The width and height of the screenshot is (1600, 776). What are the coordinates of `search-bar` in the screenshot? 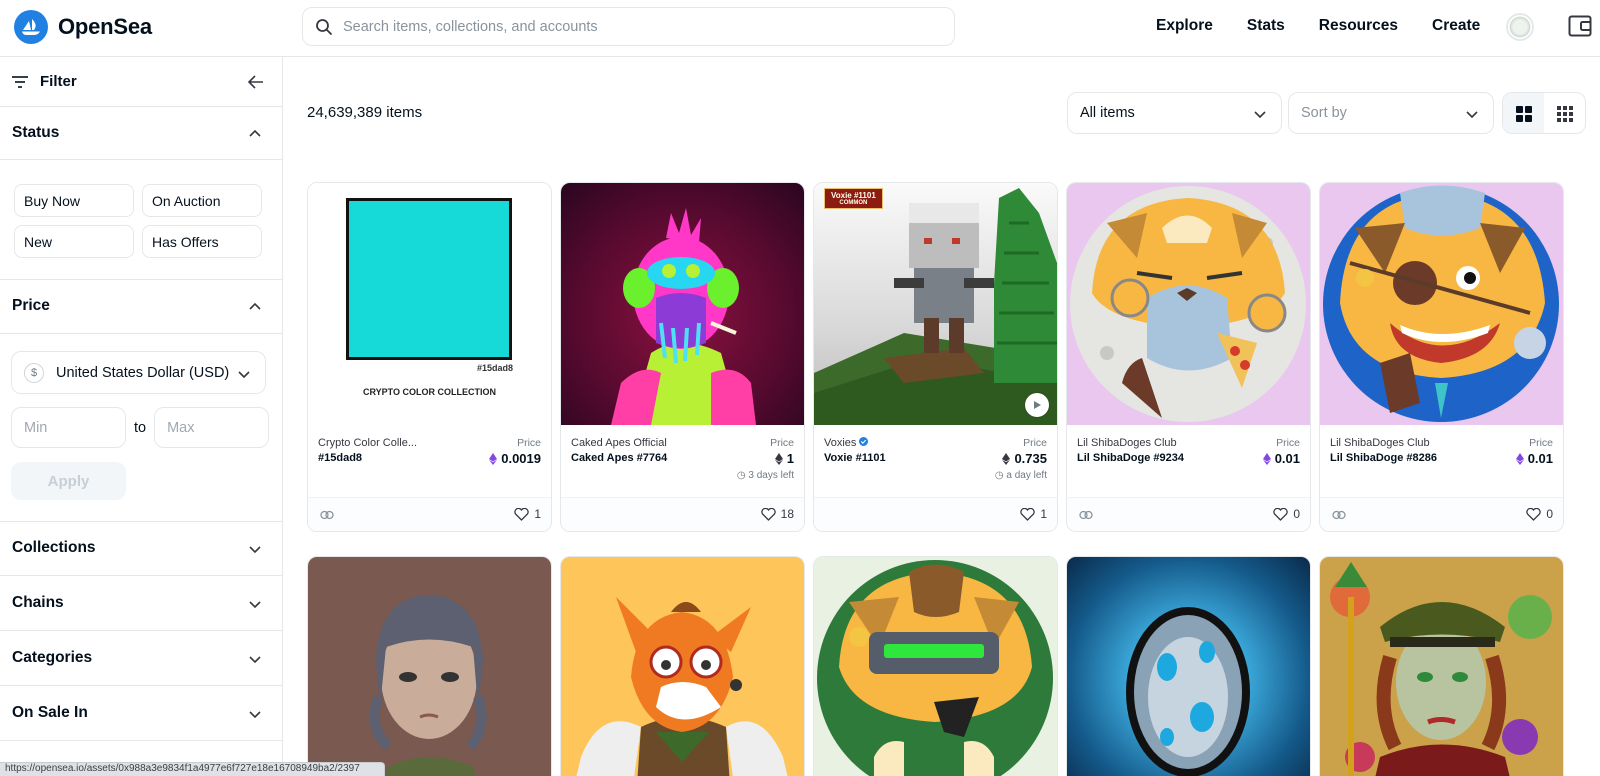 It's located at (628, 26).